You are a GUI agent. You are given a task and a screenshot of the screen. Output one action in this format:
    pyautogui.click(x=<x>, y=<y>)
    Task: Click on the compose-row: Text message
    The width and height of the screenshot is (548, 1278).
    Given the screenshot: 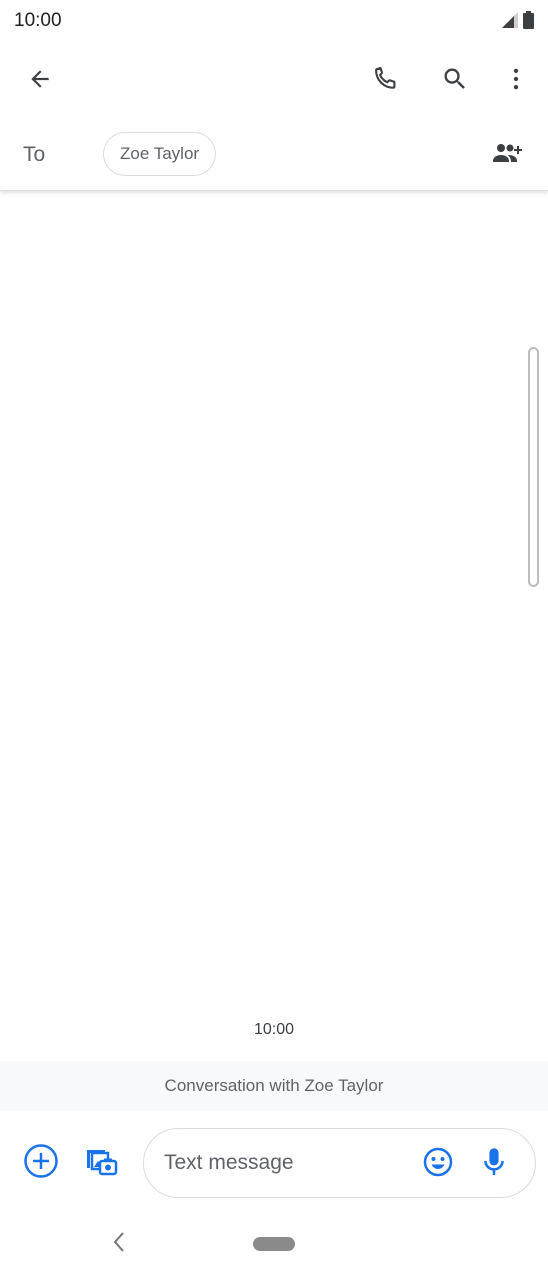 What is the action you would take?
    pyautogui.click(x=274, y=1163)
    